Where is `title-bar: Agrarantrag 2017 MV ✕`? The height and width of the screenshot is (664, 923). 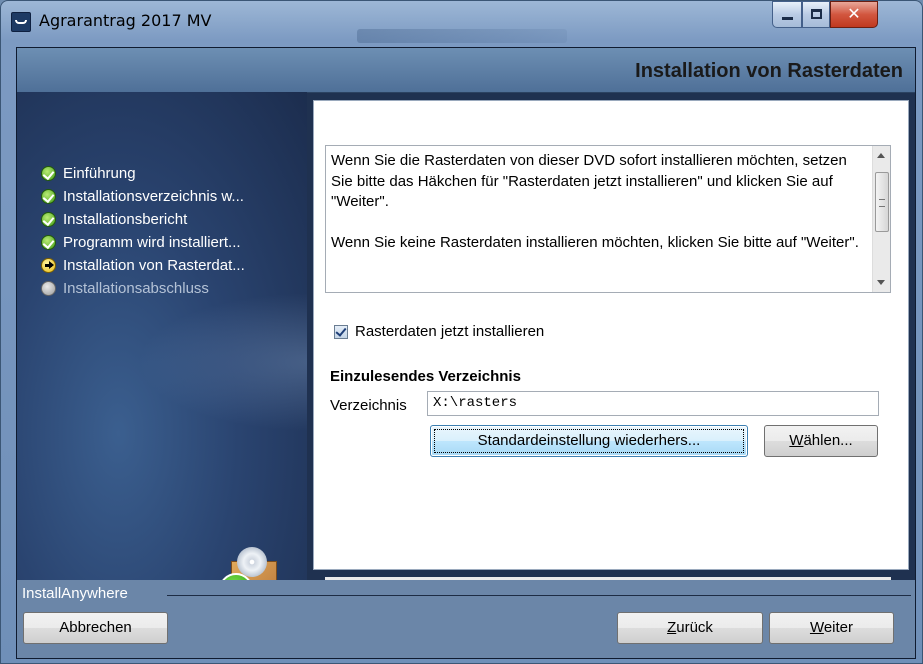 title-bar: Agrarantrag 2017 MV ✕ is located at coordinates (461, 24).